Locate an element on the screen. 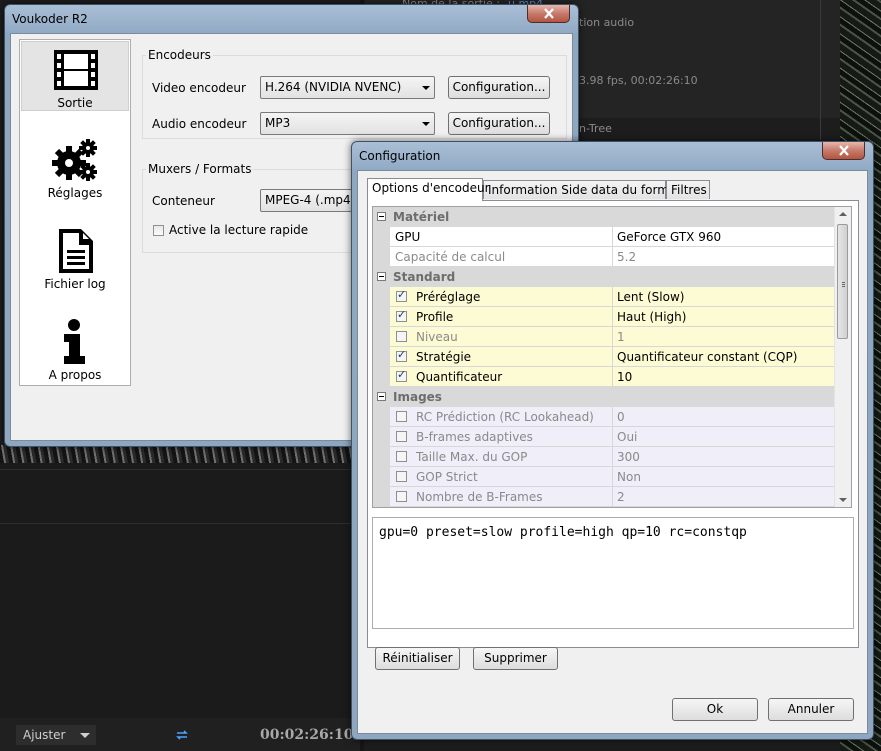 The image size is (881, 751). background-sideline is located at coordinates (820, 70).